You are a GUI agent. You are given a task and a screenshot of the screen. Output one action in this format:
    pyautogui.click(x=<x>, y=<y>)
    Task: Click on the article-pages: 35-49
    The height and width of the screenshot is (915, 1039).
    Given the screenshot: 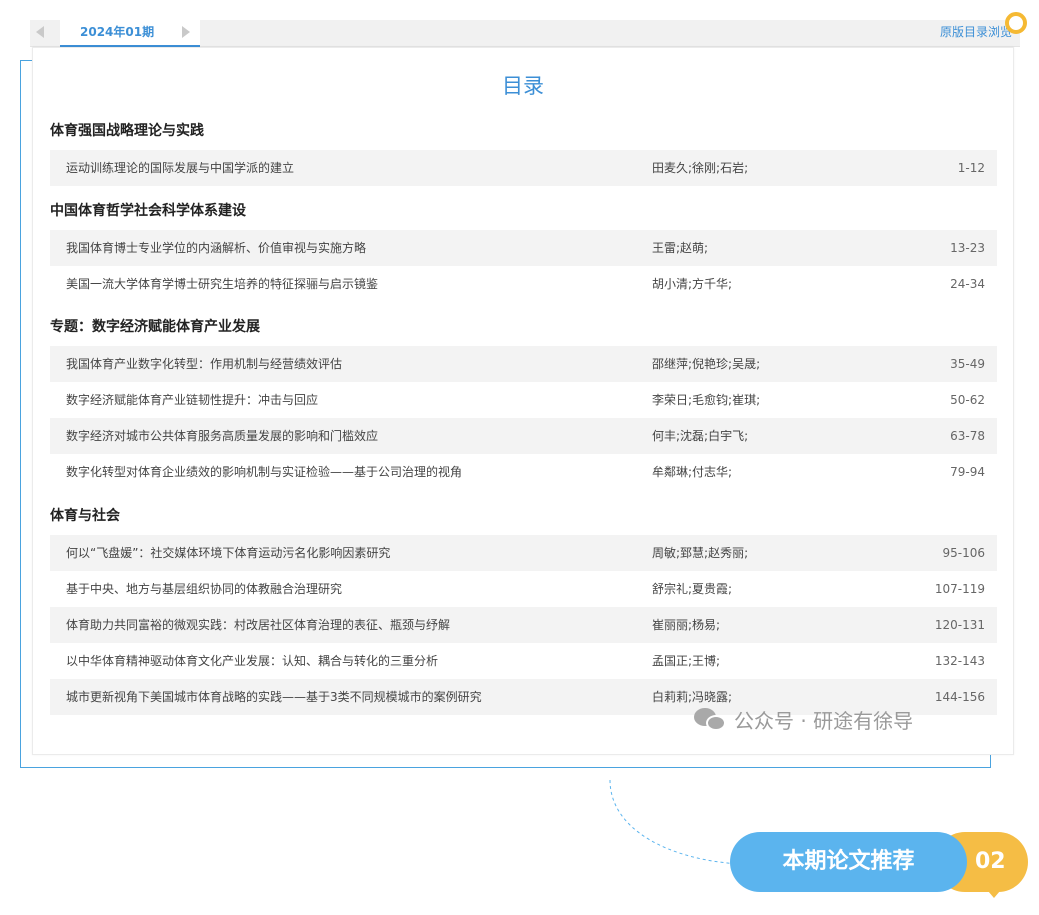 What is the action you would take?
    pyautogui.click(x=967, y=364)
    